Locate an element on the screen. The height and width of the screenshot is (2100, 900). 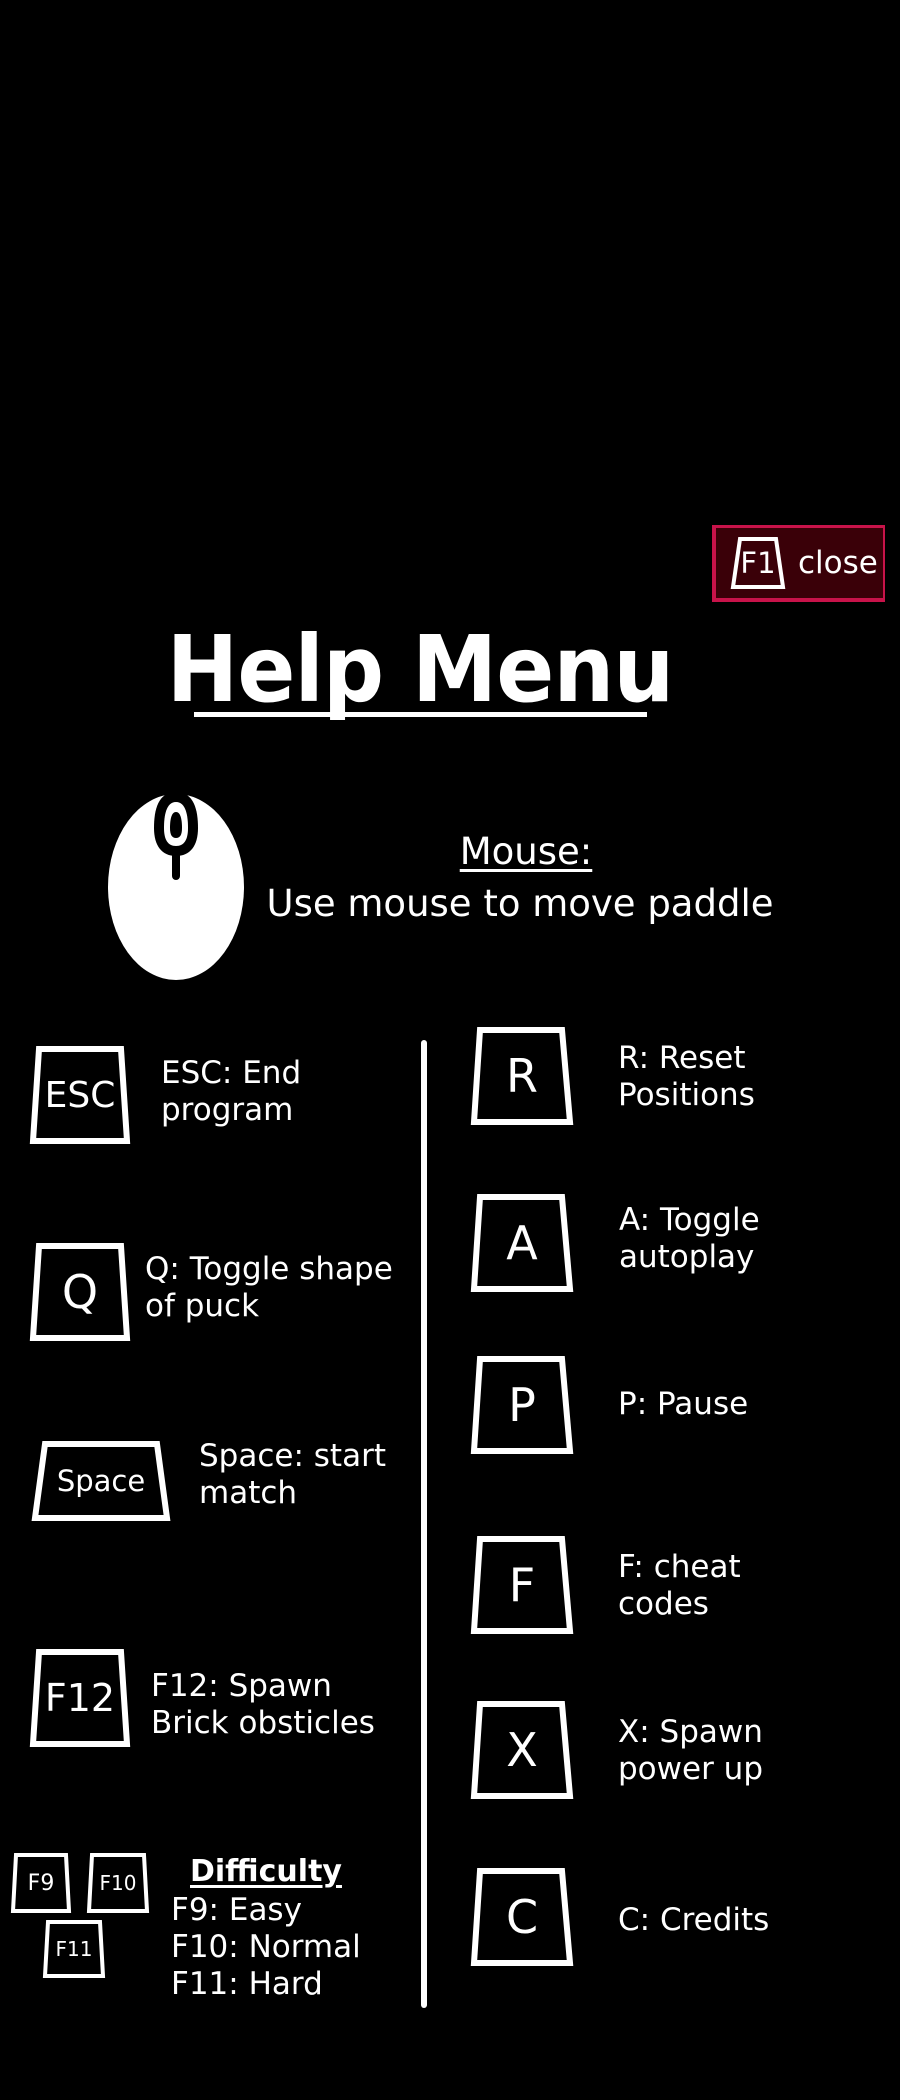
q-description-line1: Q: Toggle shape is located at coordinates (269, 1269).